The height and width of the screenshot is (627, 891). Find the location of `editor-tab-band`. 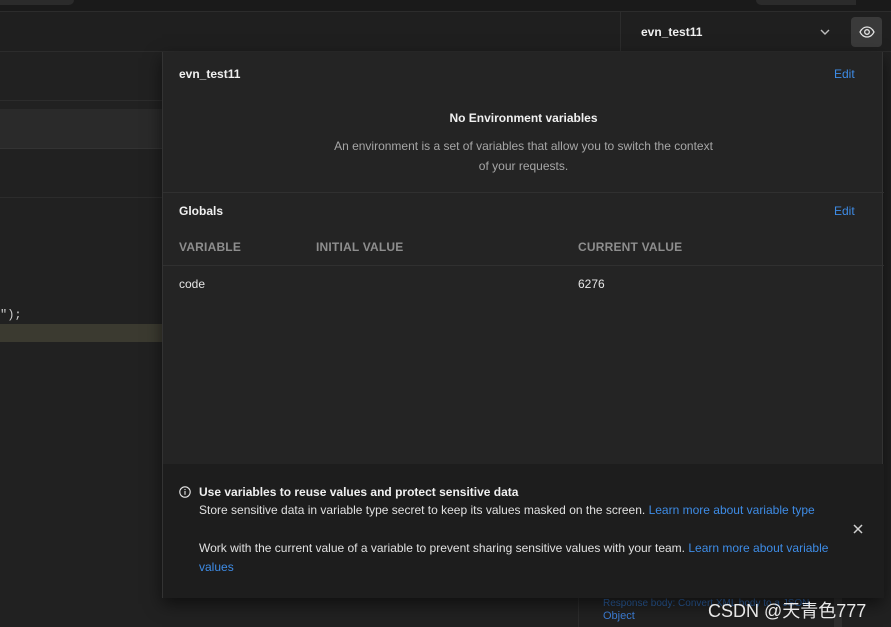

editor-tab-band is located at coordinates (81, 129).